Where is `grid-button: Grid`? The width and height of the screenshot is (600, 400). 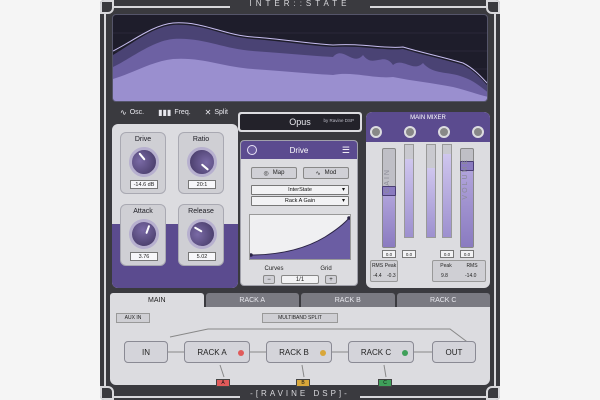
grid-button: Grid is located at coordinates (326, 269).